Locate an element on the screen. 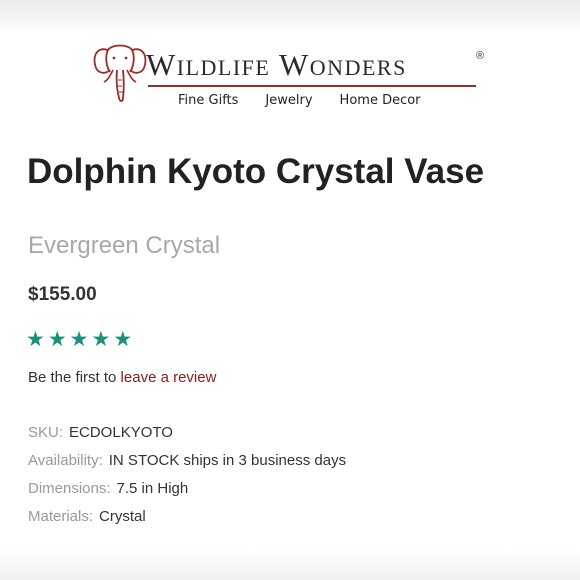 Image resolution: width=580 pixels, height=580 pixels. elephant-icon is located at coordinates (120, 73).